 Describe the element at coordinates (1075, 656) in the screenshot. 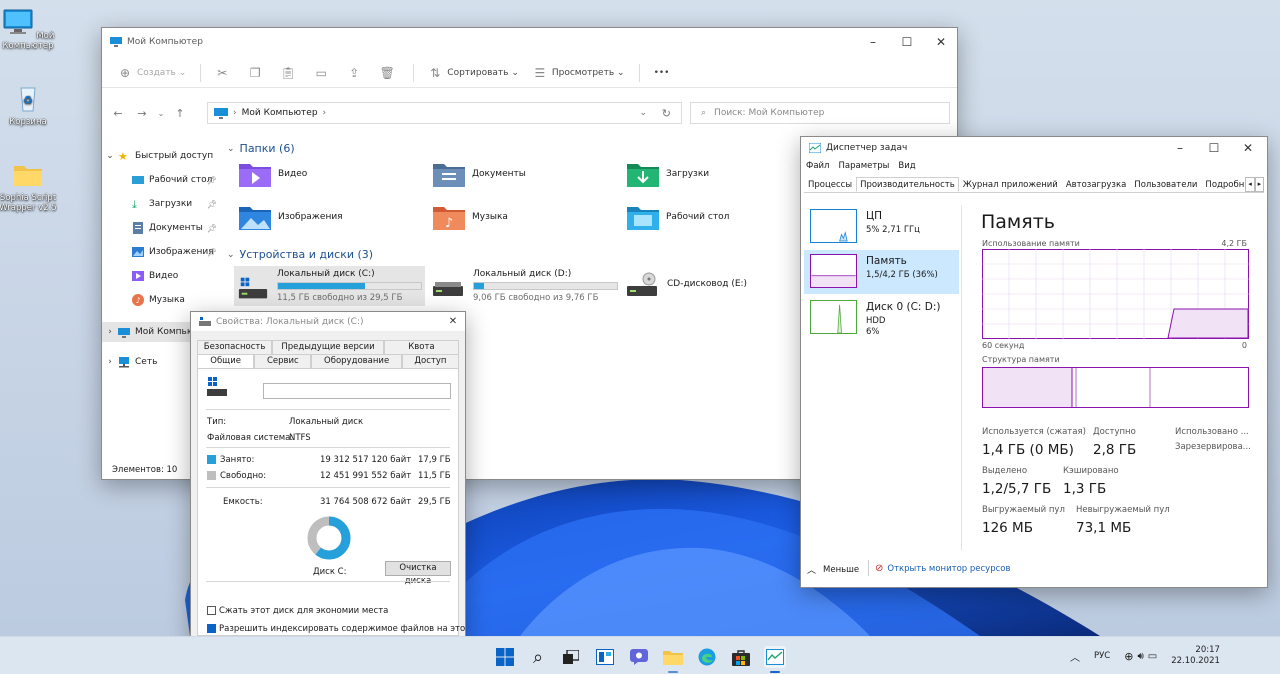

I see `chevron-up-icon: ︿` at that location.